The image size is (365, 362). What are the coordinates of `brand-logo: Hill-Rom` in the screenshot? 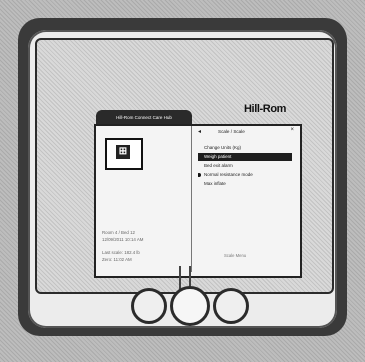 It's located at (265, 109).